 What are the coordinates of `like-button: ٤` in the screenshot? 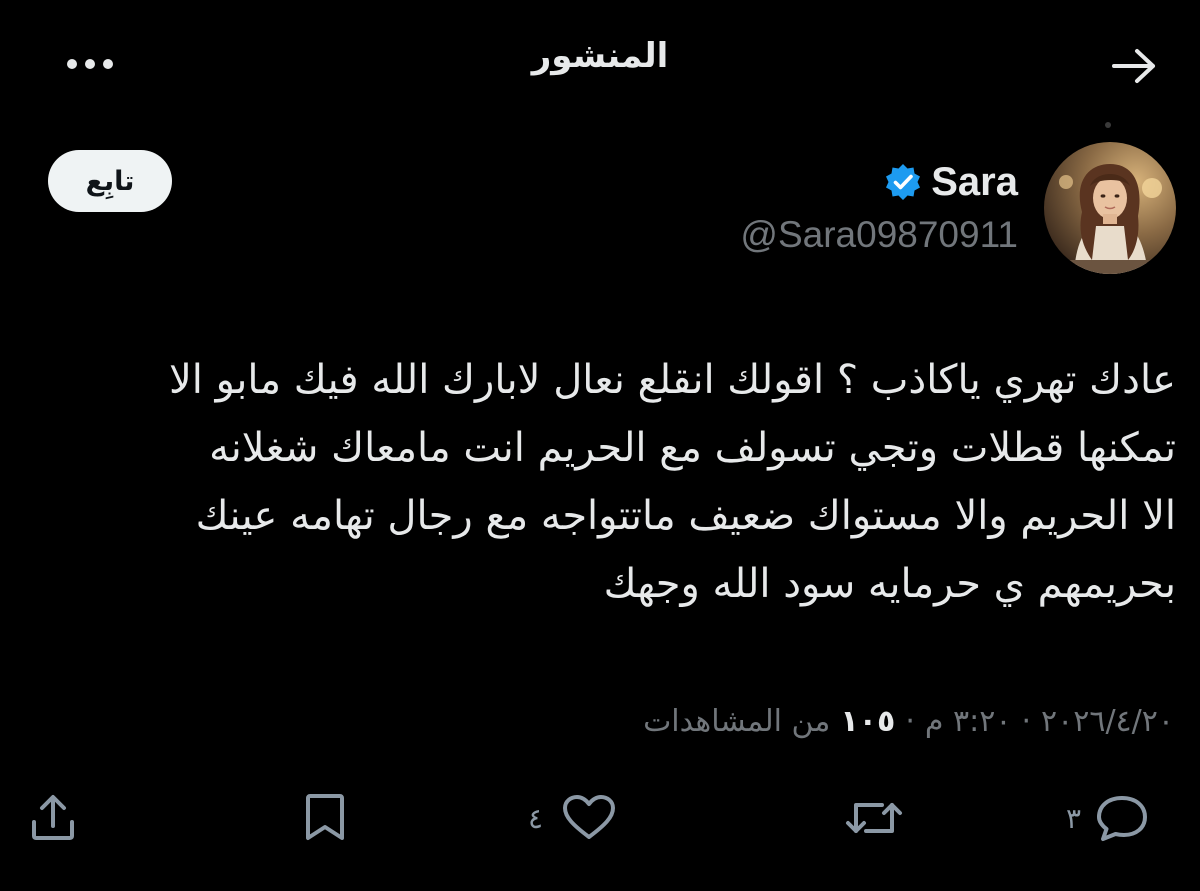 It's located at (572, 818).